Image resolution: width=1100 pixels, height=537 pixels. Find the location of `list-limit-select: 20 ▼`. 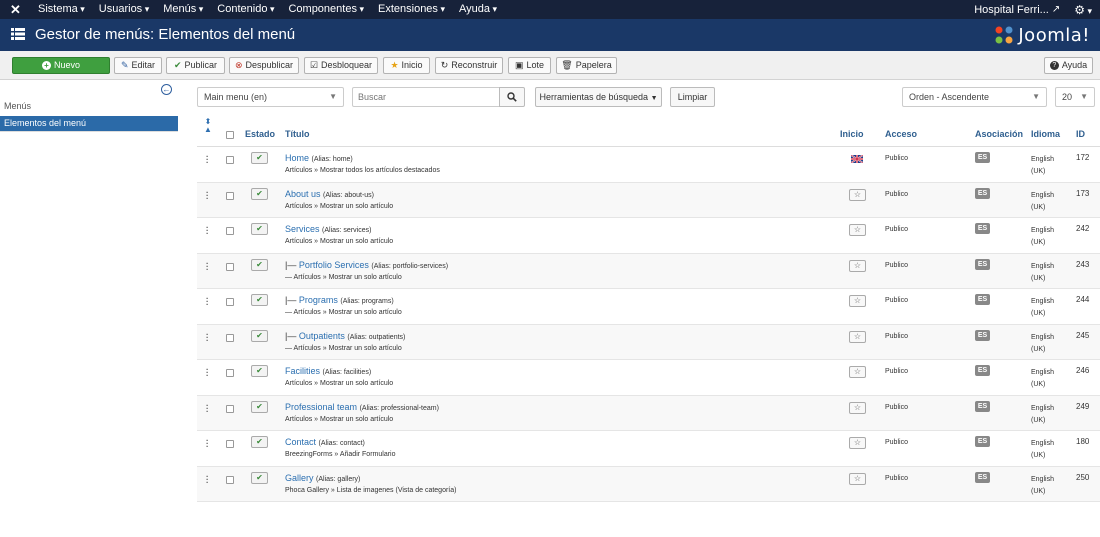

list-limit-select: 20 ▼ is located at coordinates (1075, 97).